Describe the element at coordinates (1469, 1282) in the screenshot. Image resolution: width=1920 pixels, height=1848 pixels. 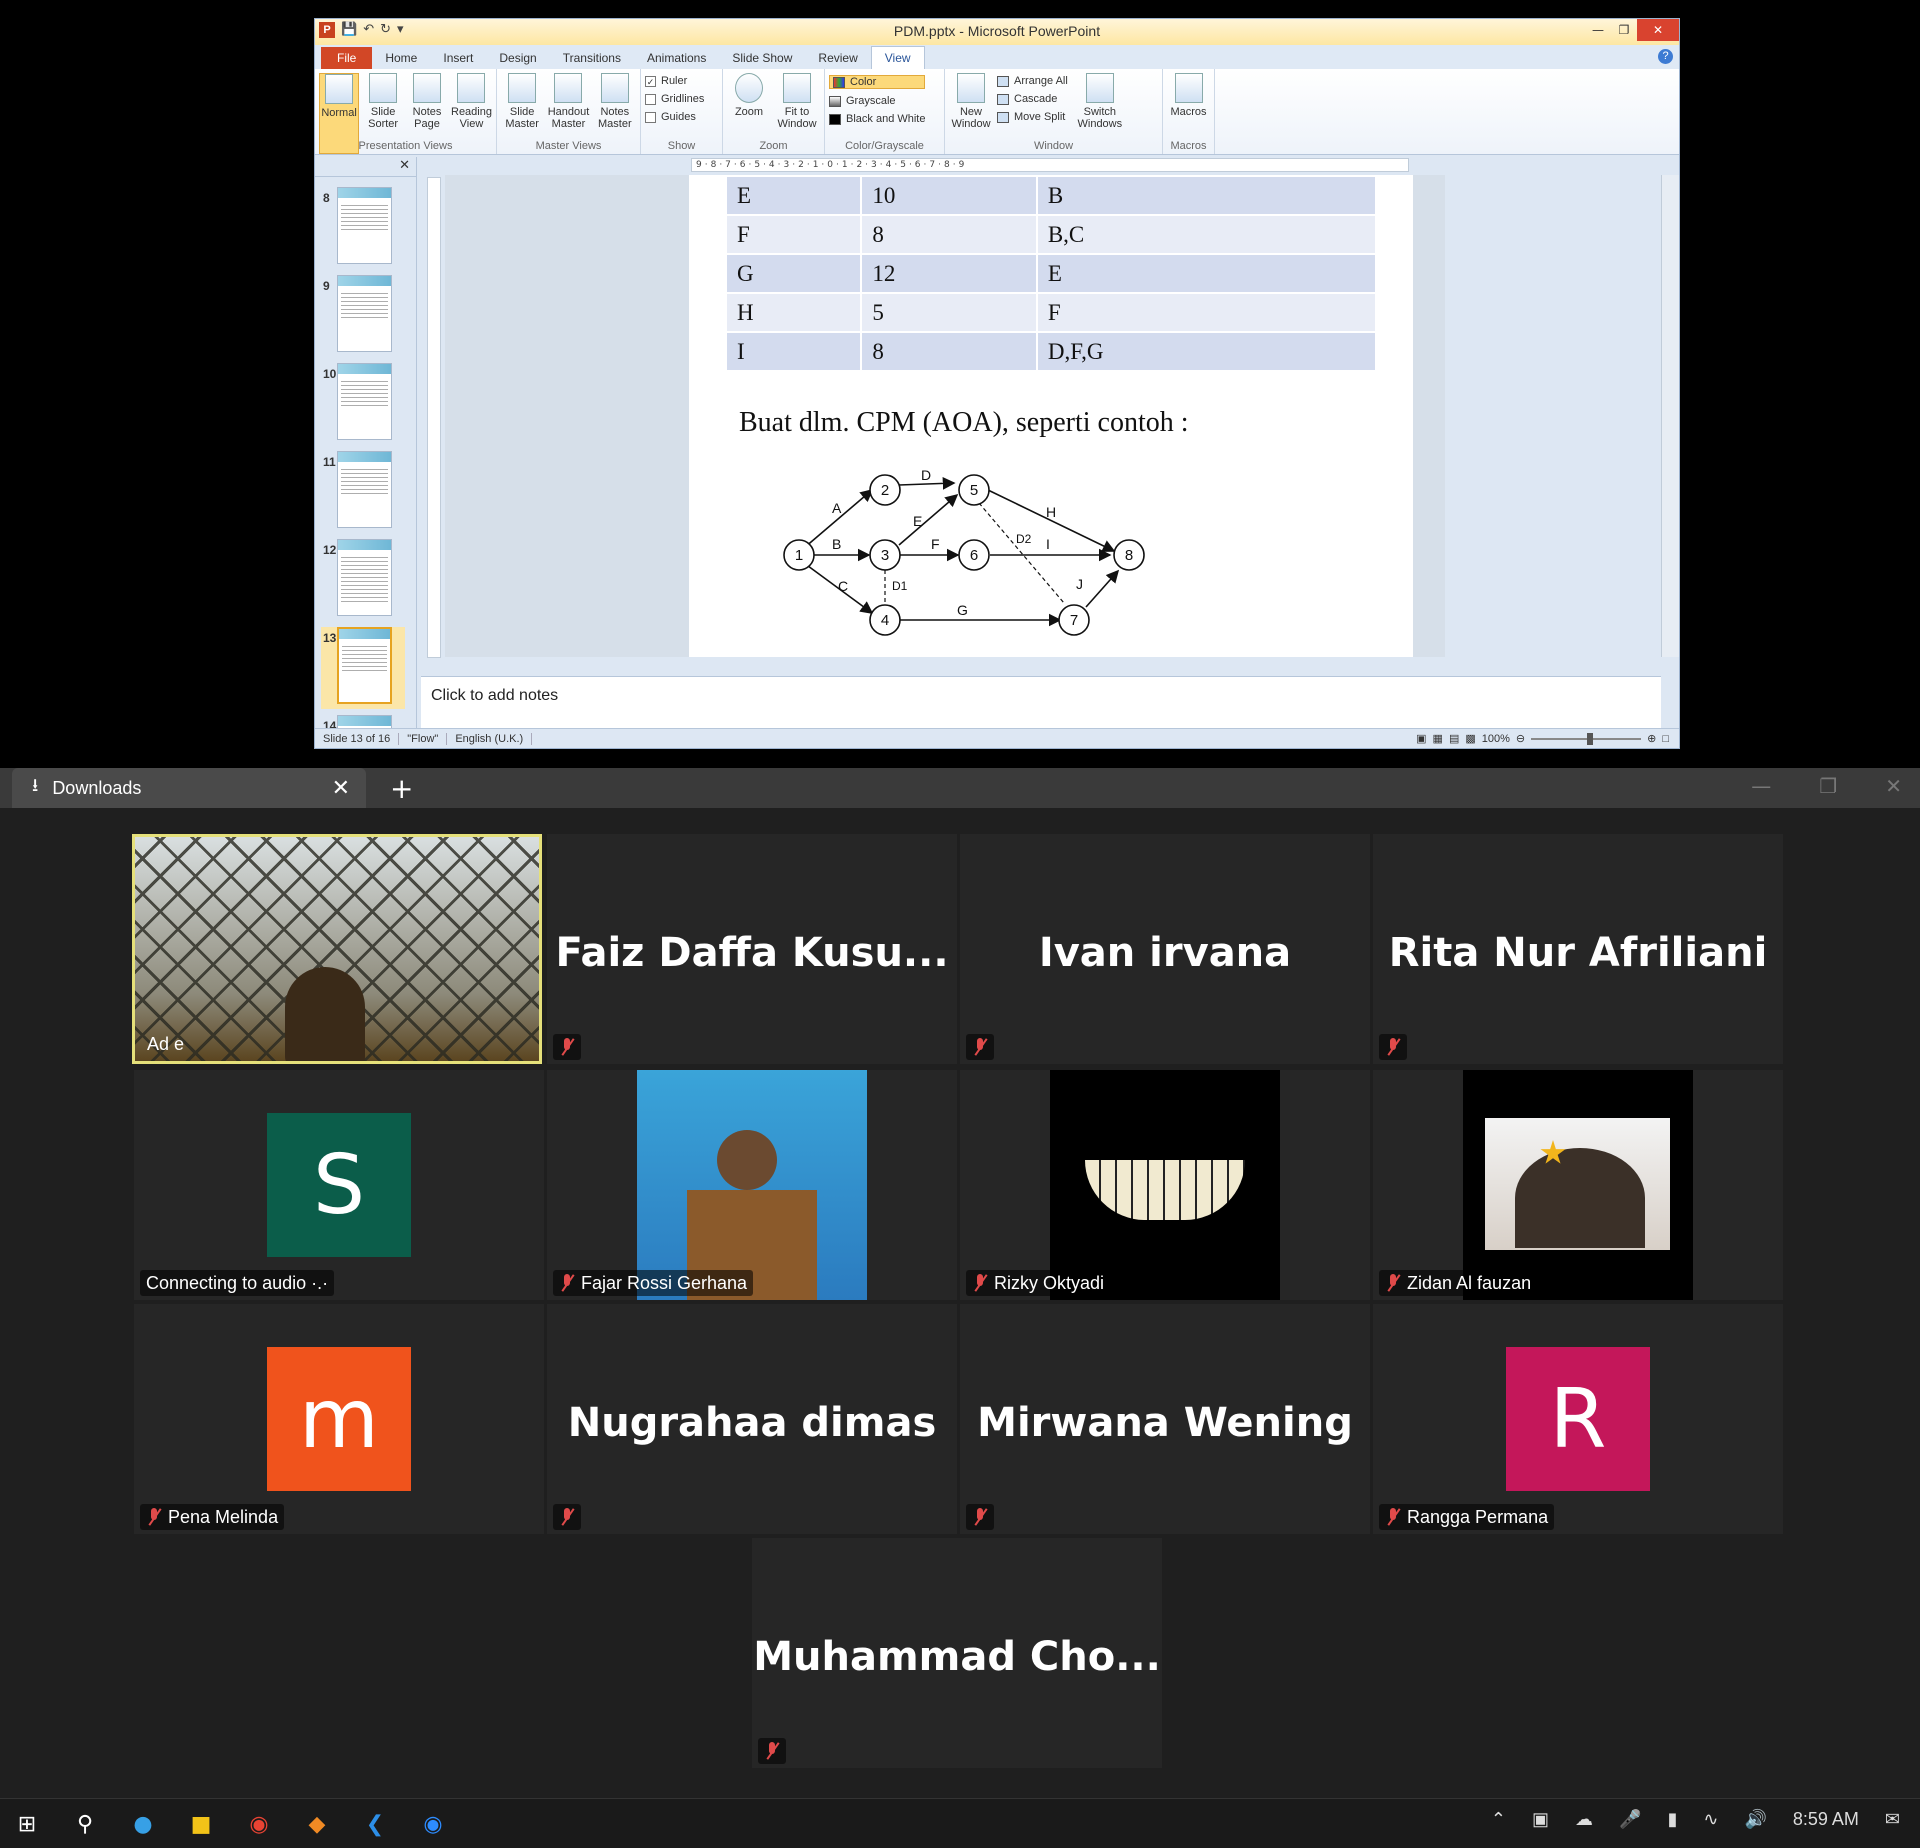
I see `participant-name: Zidan Al fauzan` at that location.